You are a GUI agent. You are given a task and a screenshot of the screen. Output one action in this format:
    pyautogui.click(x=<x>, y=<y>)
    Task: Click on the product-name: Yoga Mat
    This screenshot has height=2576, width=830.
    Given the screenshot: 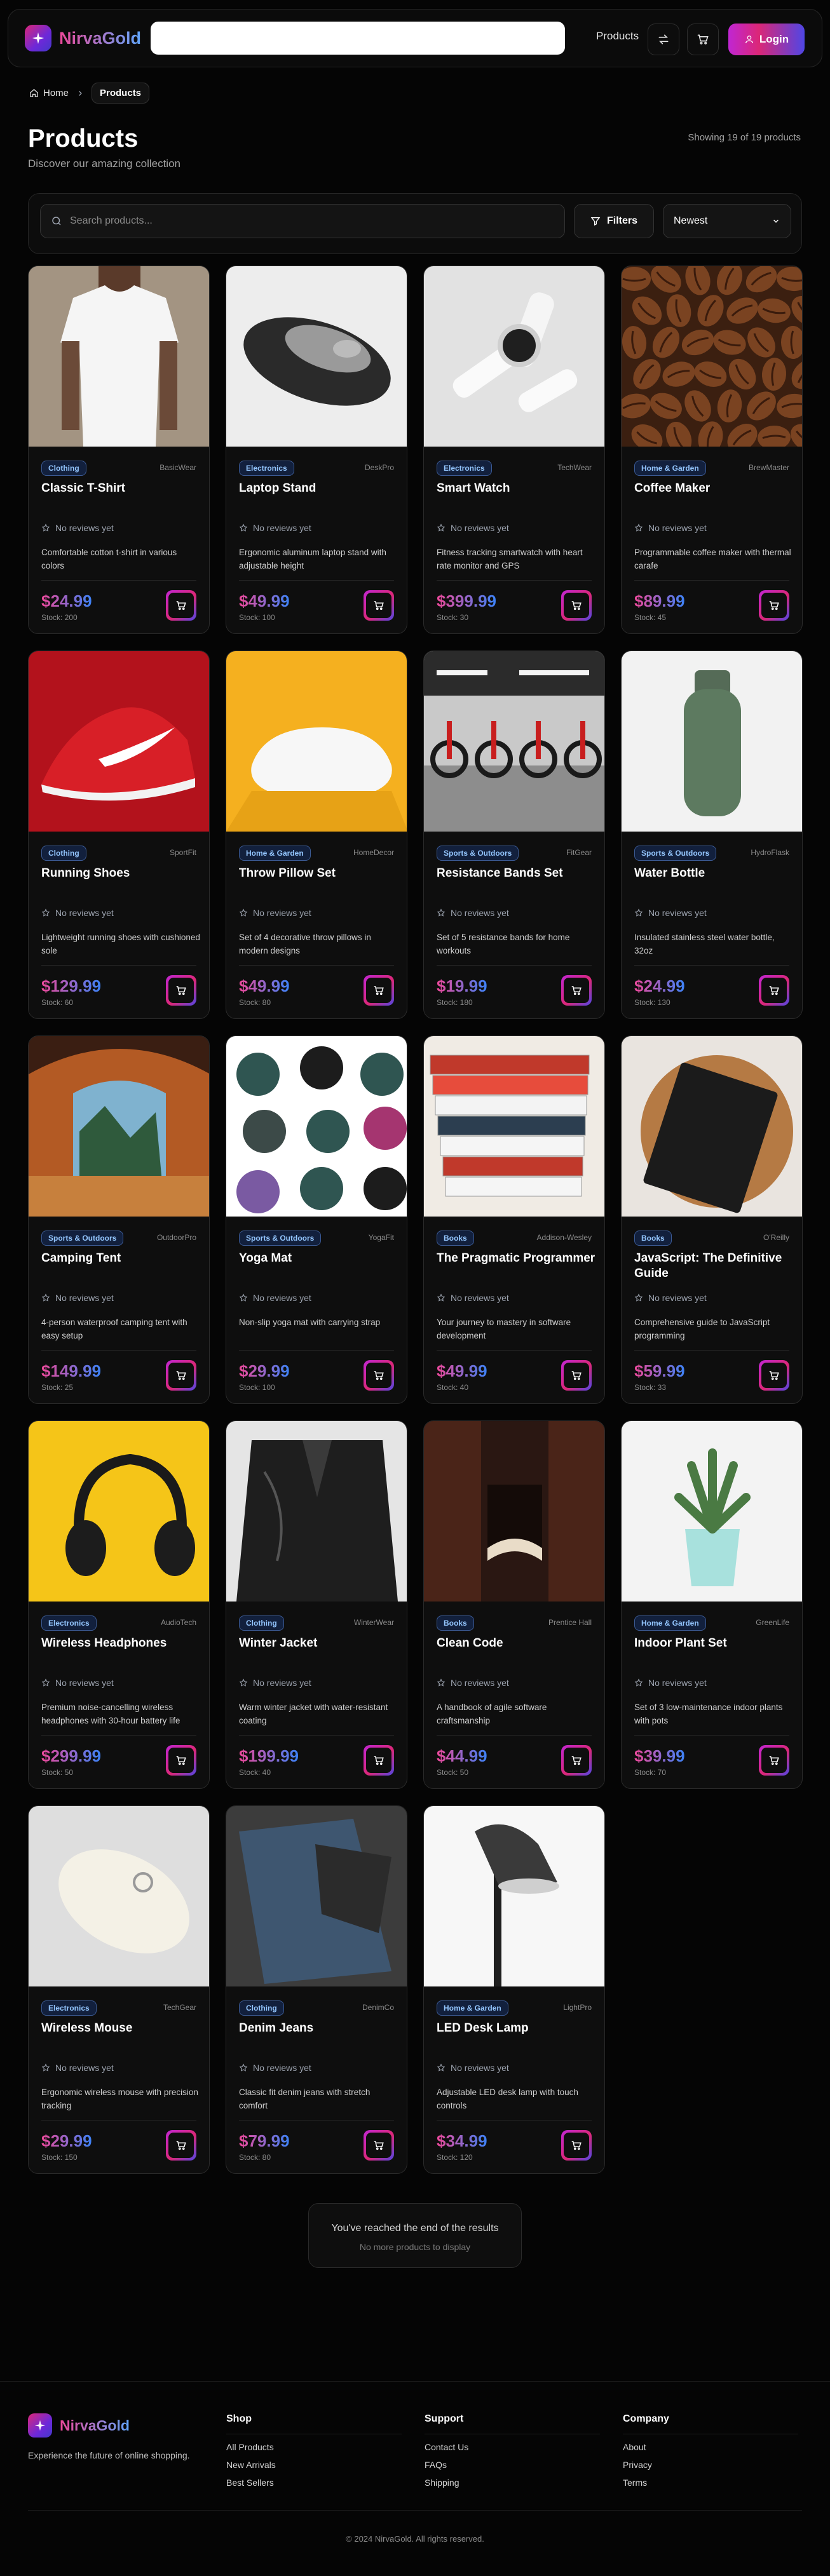 What is the action you would take?
    pyautogui.click(x=318, y=1258)
    